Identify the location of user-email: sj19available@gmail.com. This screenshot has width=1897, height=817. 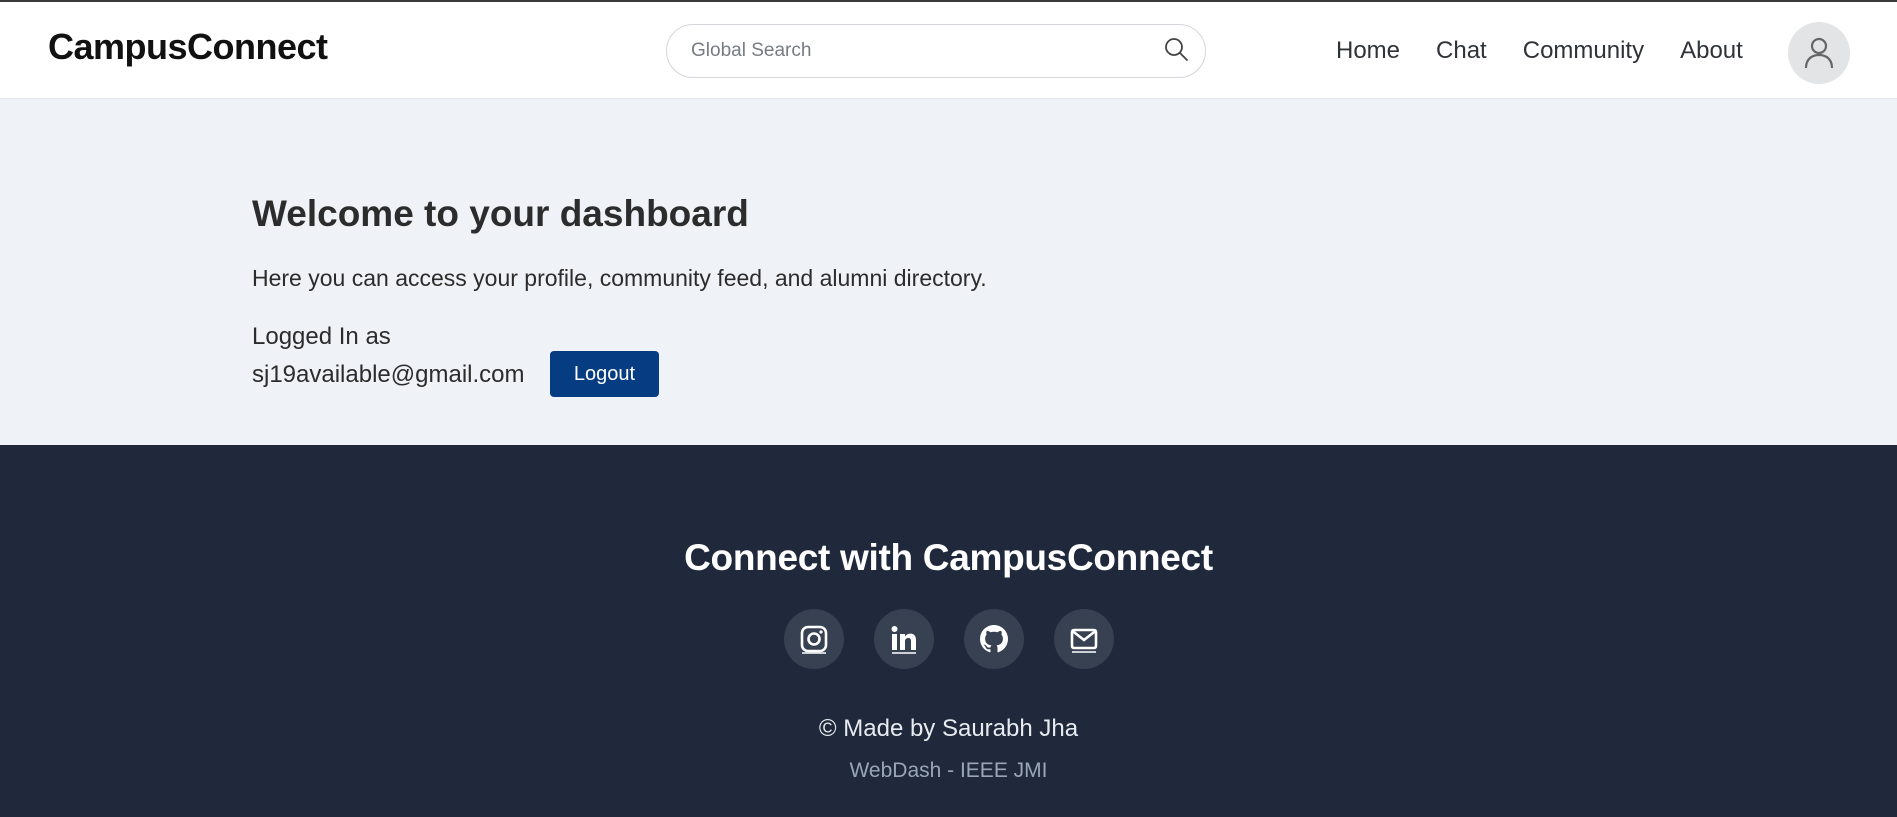
(388, 374).